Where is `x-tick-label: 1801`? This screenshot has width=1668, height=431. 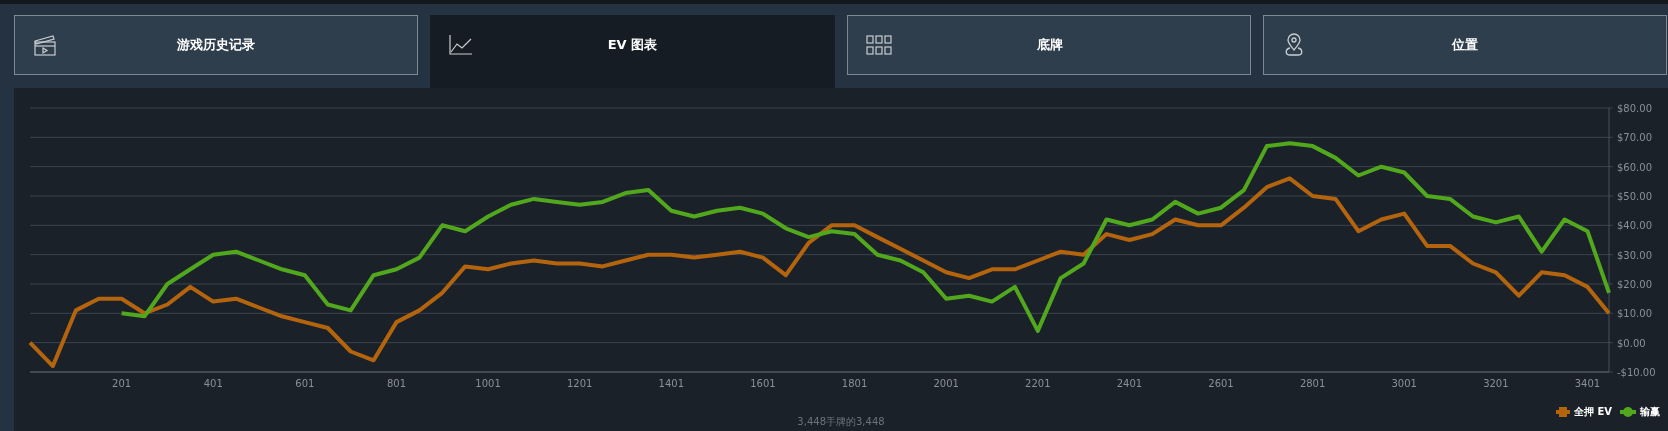 x-tick-label: 1801 is located at coordinates (854, 383).